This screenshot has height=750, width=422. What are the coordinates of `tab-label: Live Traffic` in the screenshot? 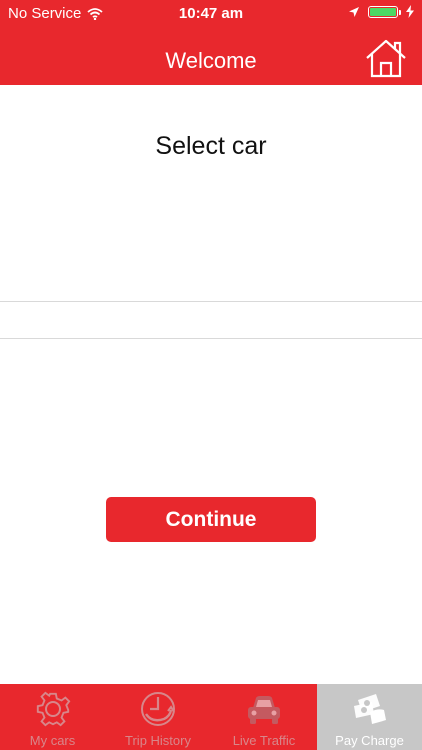 It's located at (264, 740).